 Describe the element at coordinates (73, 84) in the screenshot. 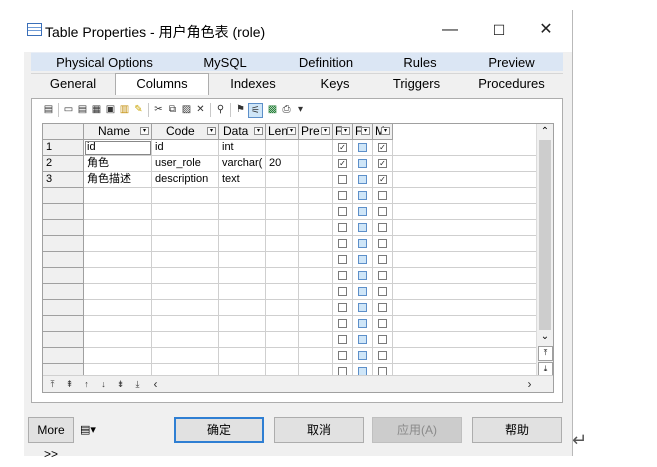

I see `tab-general: General` at that location.